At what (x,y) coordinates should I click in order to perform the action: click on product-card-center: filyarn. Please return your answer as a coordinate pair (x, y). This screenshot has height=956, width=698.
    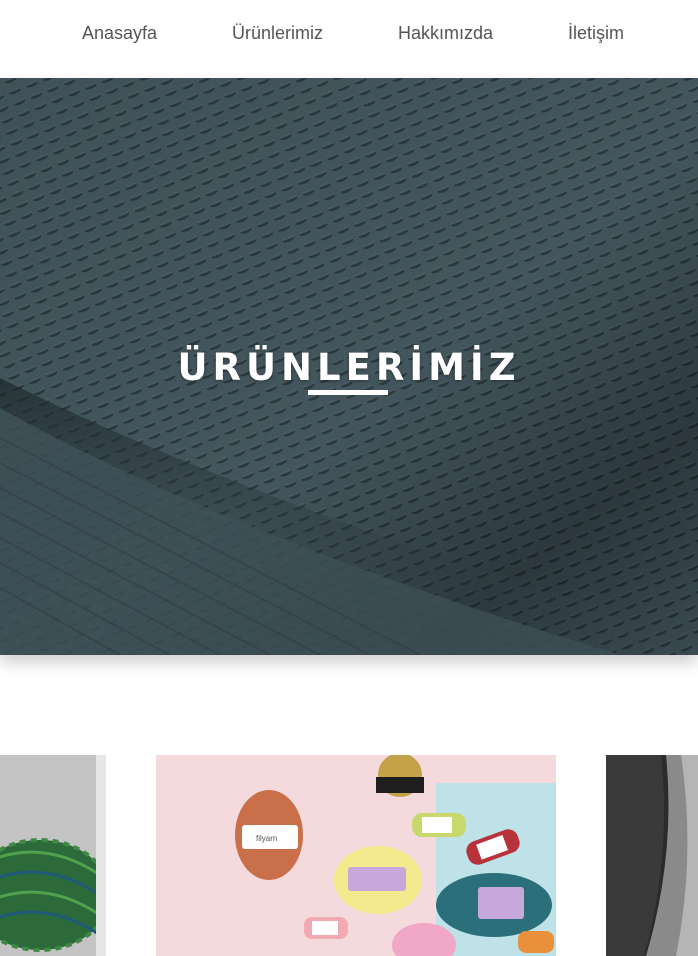
    Looking at the image, I should click on (356, 855).